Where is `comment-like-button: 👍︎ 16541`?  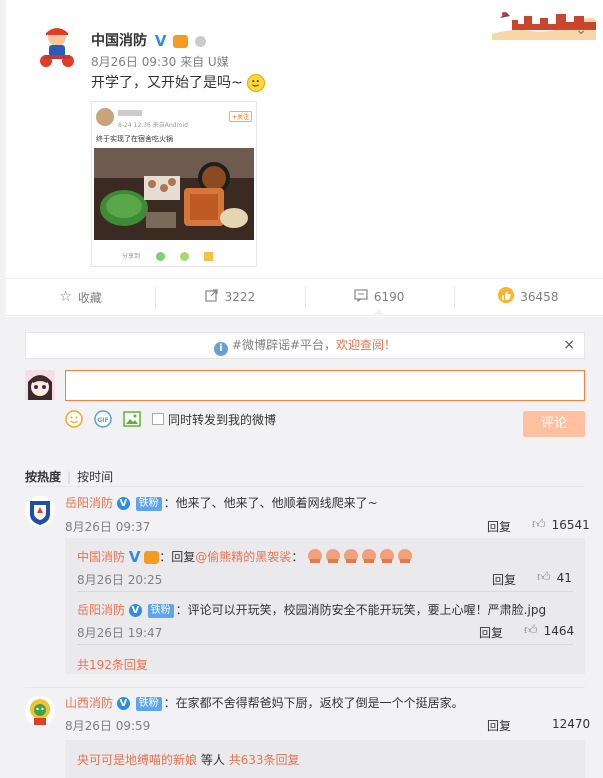 comment-like-button: 👍︎ 16541 is located at coordinates (561, 524).